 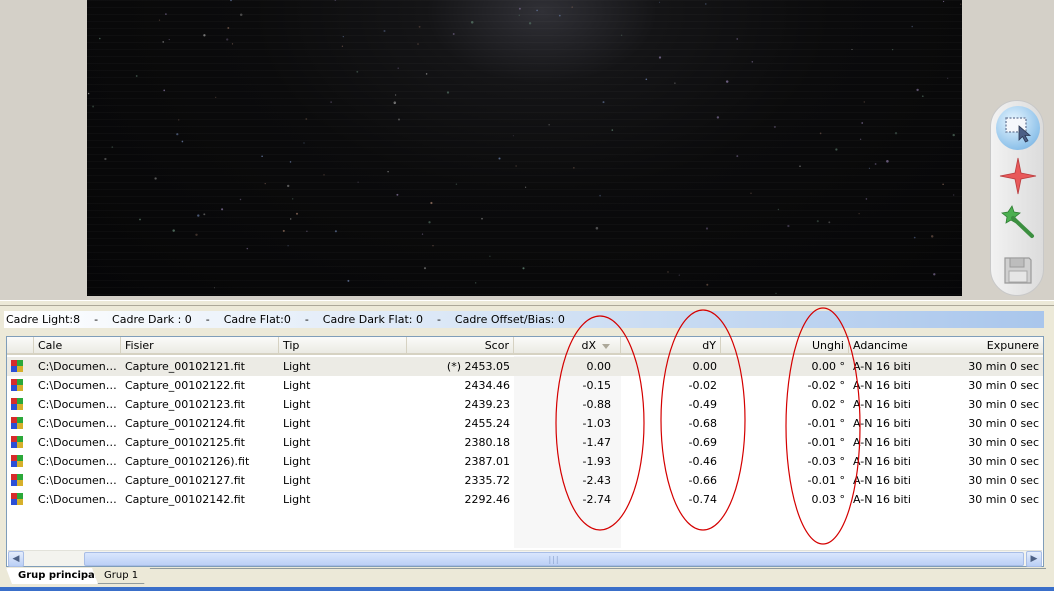 I want to click on cell-cale: C:\Documents and Settings, so click(x=79, y=480).